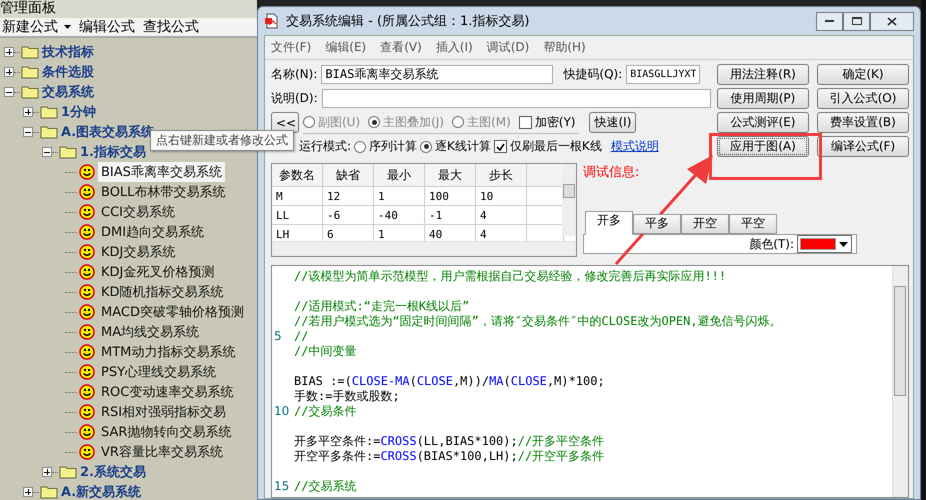 The image size is (926, 500). Describe the element at coordinates (297, 196) in the screenshot. I see `table-cell: M` at that location.